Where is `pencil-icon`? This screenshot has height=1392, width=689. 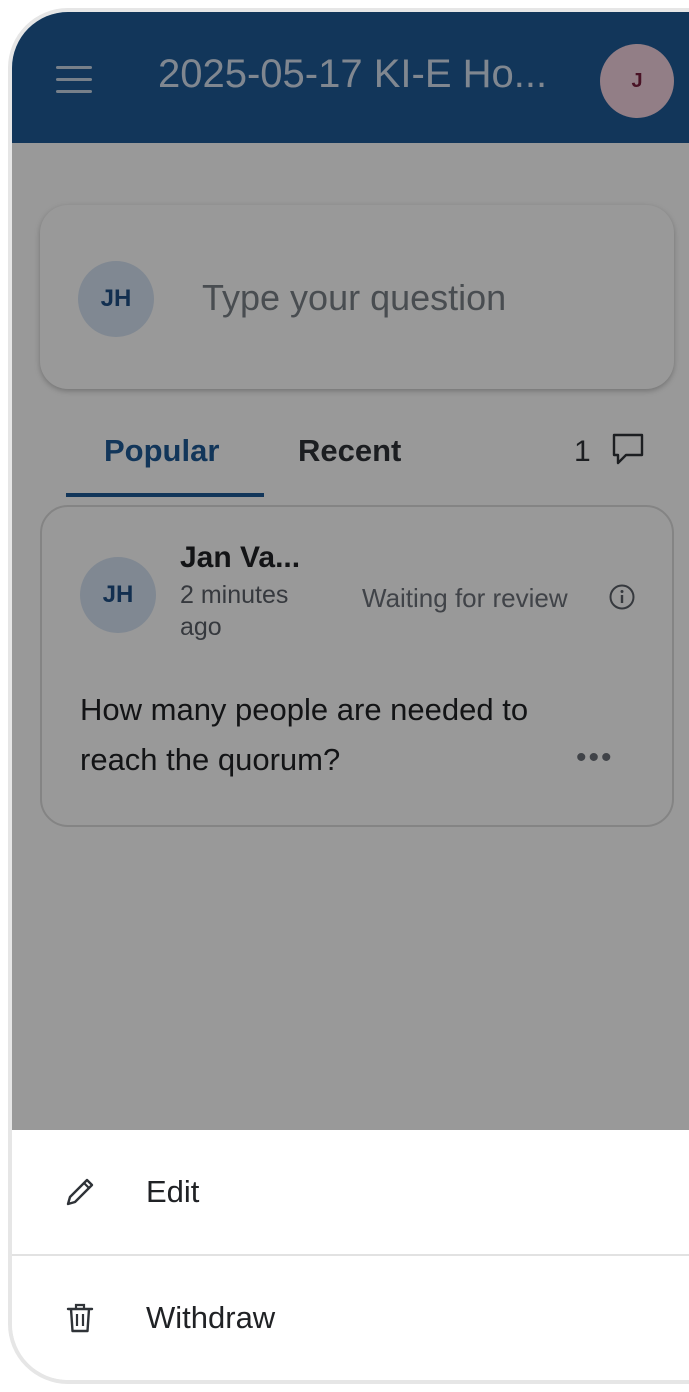 pencil-icon is located at coordinates (80, 1192).